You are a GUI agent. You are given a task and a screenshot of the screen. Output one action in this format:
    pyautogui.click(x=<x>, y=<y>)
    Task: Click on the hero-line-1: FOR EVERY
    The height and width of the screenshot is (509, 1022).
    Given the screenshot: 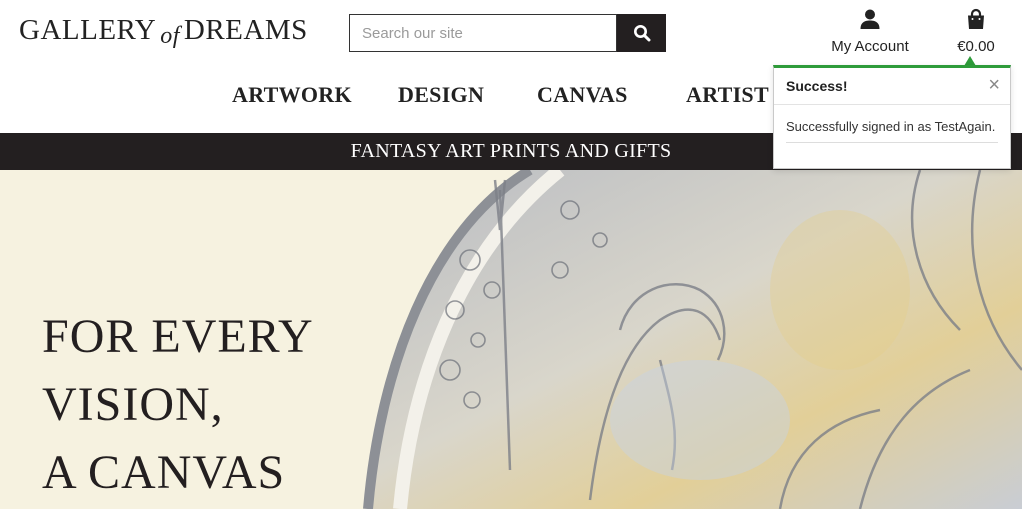 What is the action you would take?
    pyautogui.click(x=178, y=336)
    